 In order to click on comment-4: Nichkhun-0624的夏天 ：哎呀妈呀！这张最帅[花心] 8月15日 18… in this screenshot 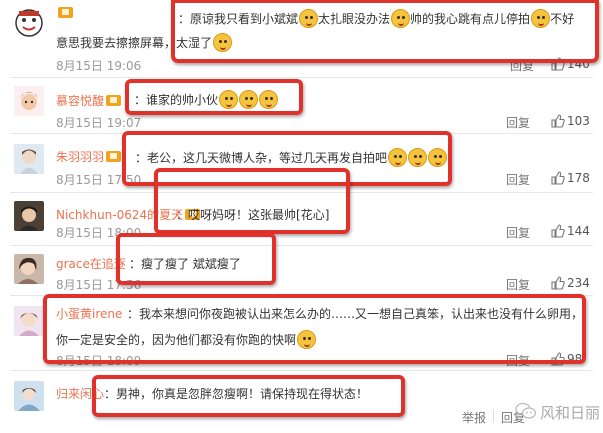, I will do `click(301, 219)`.